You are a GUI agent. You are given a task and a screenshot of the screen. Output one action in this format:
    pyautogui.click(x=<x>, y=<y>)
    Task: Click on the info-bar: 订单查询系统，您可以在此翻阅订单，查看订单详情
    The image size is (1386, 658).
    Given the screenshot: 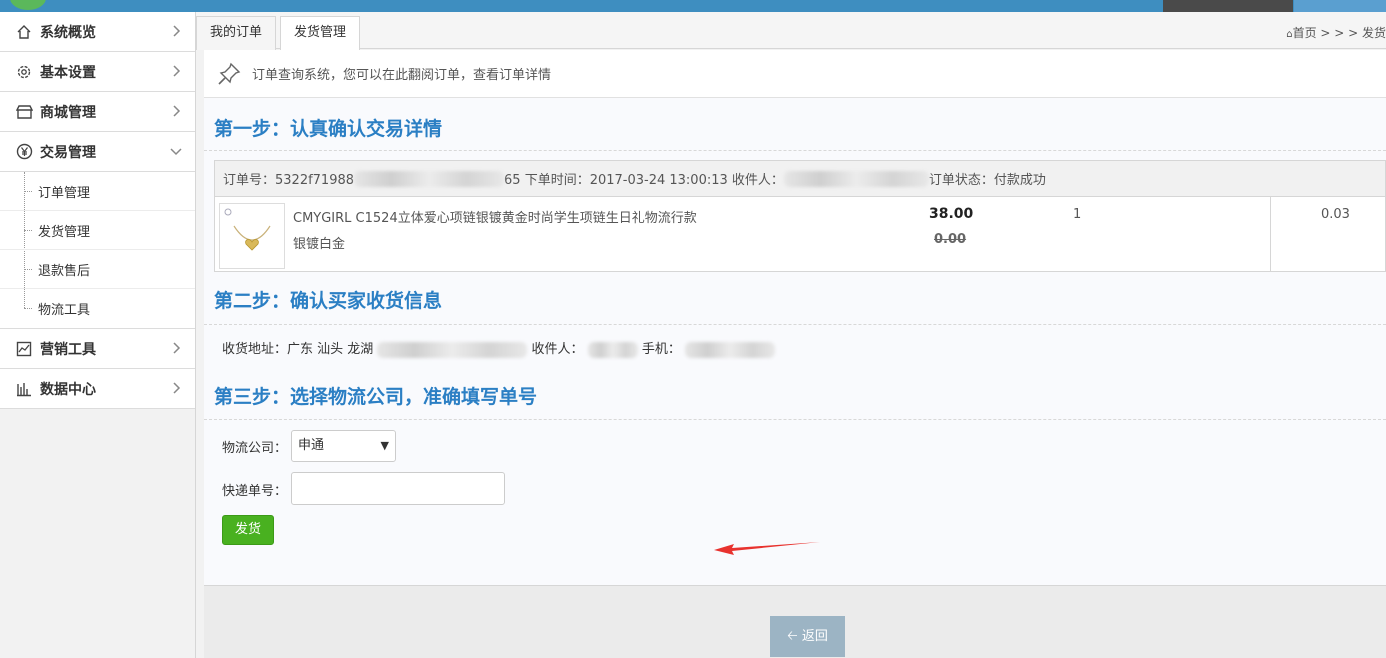 What is the action you would take?
    pyautogui.click(x=795, y=74)
    